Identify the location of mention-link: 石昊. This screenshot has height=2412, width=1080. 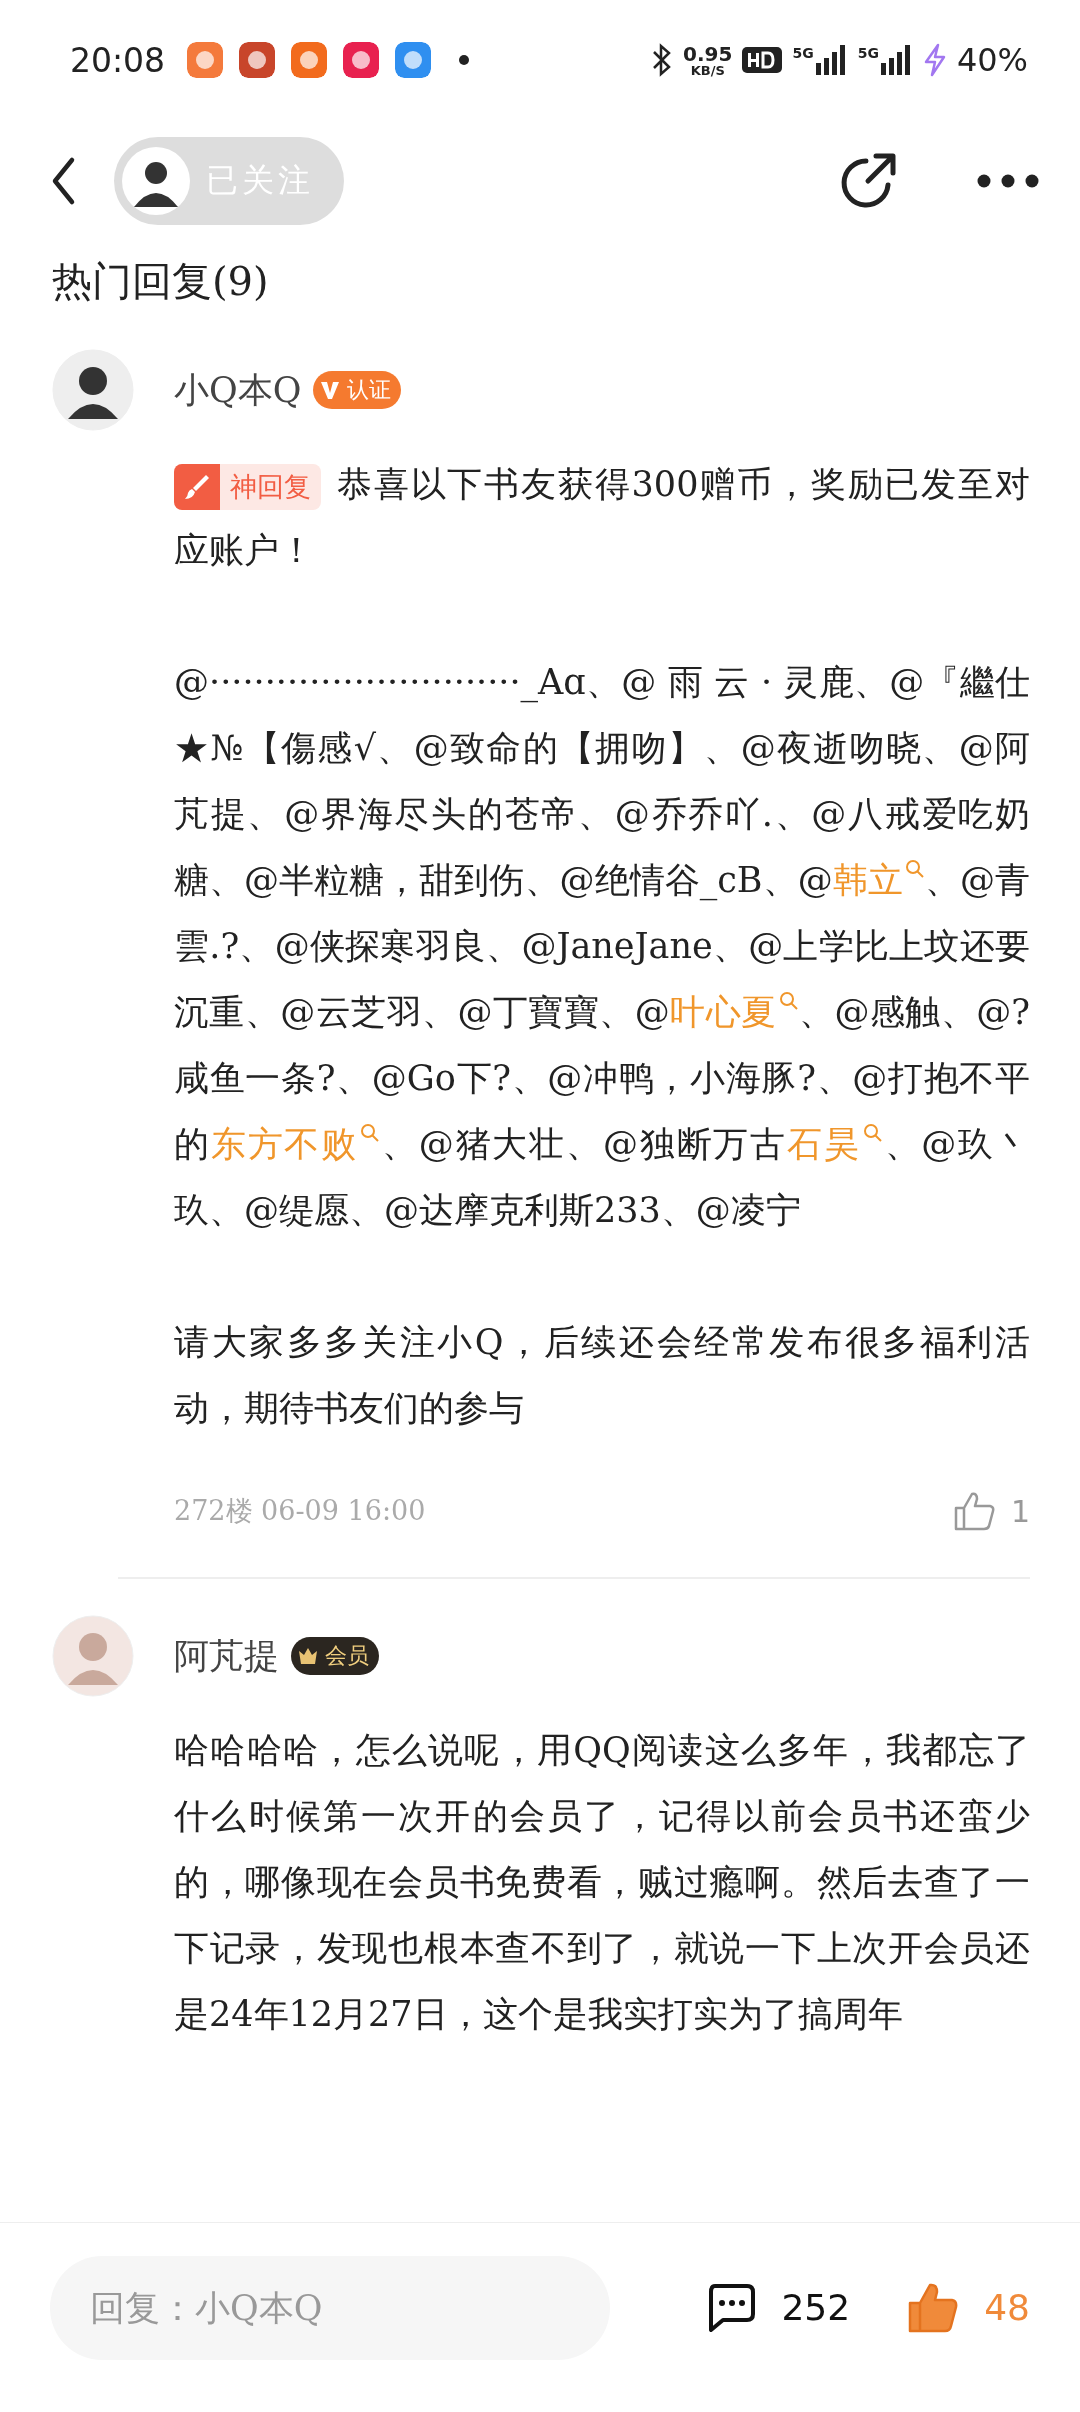
(835, 1144).